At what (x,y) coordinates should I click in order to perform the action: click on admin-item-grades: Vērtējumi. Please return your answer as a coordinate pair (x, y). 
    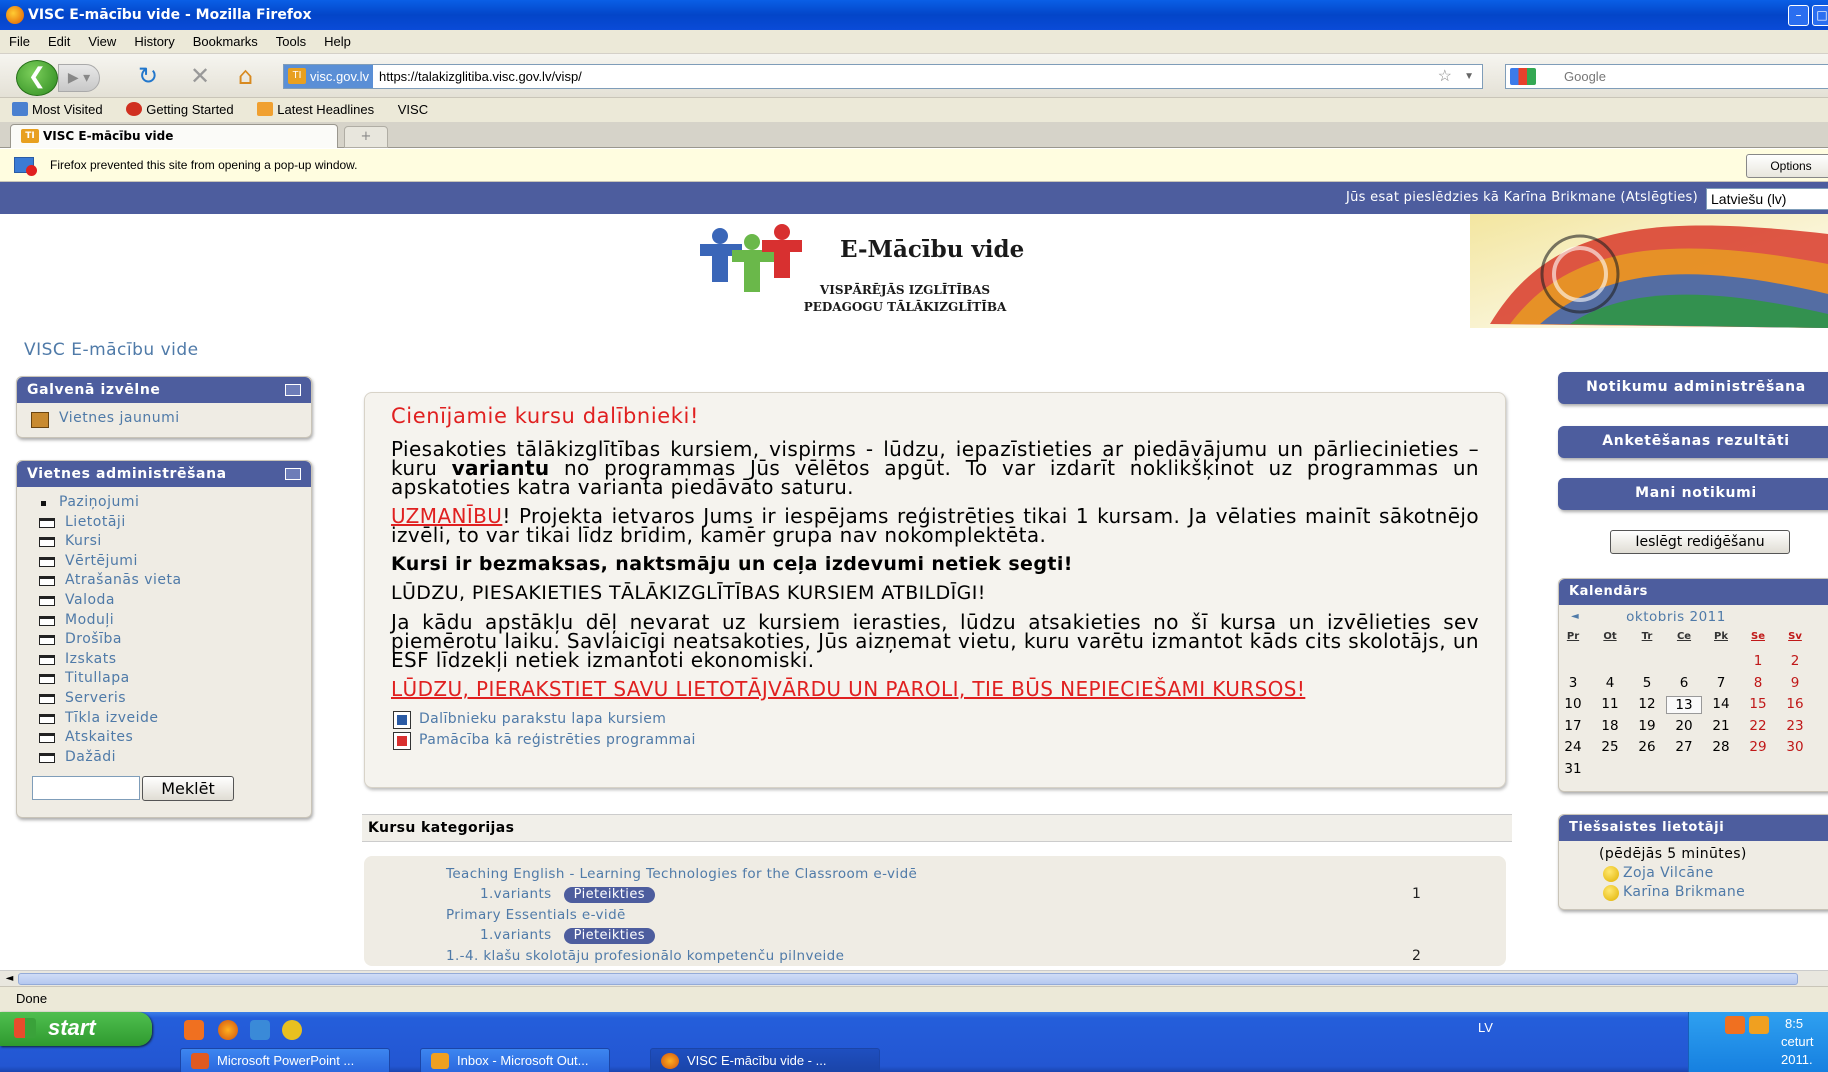
    Looking at the image, I should click on (164, 562).